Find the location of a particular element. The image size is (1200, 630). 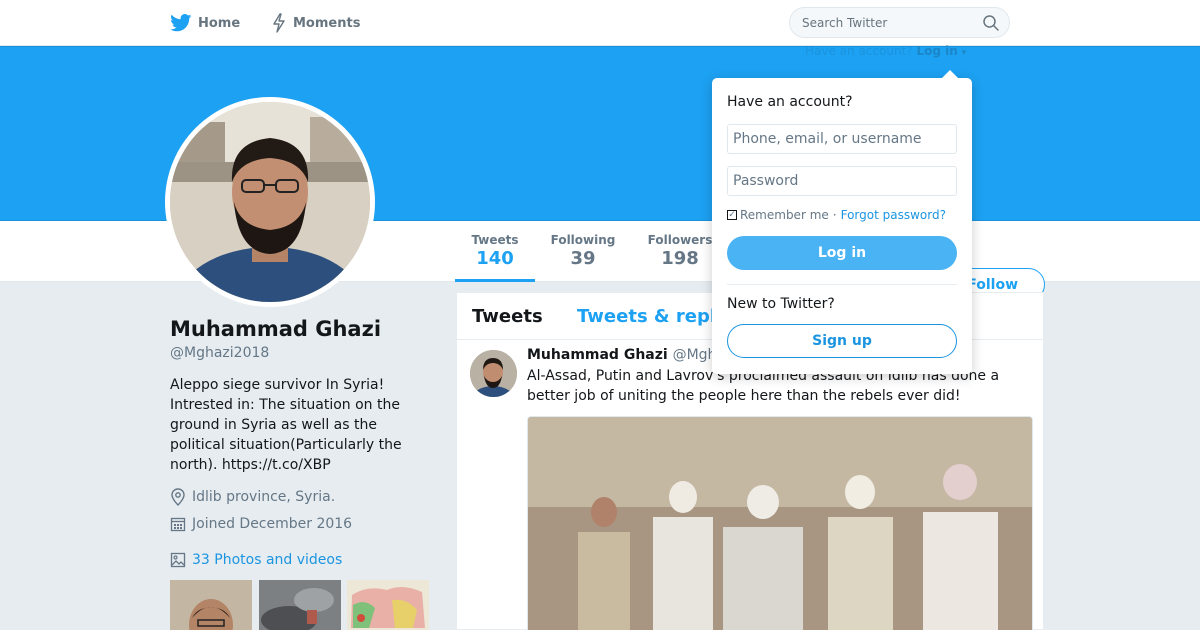

login-button: Log in is located at coordinates (842, 253).